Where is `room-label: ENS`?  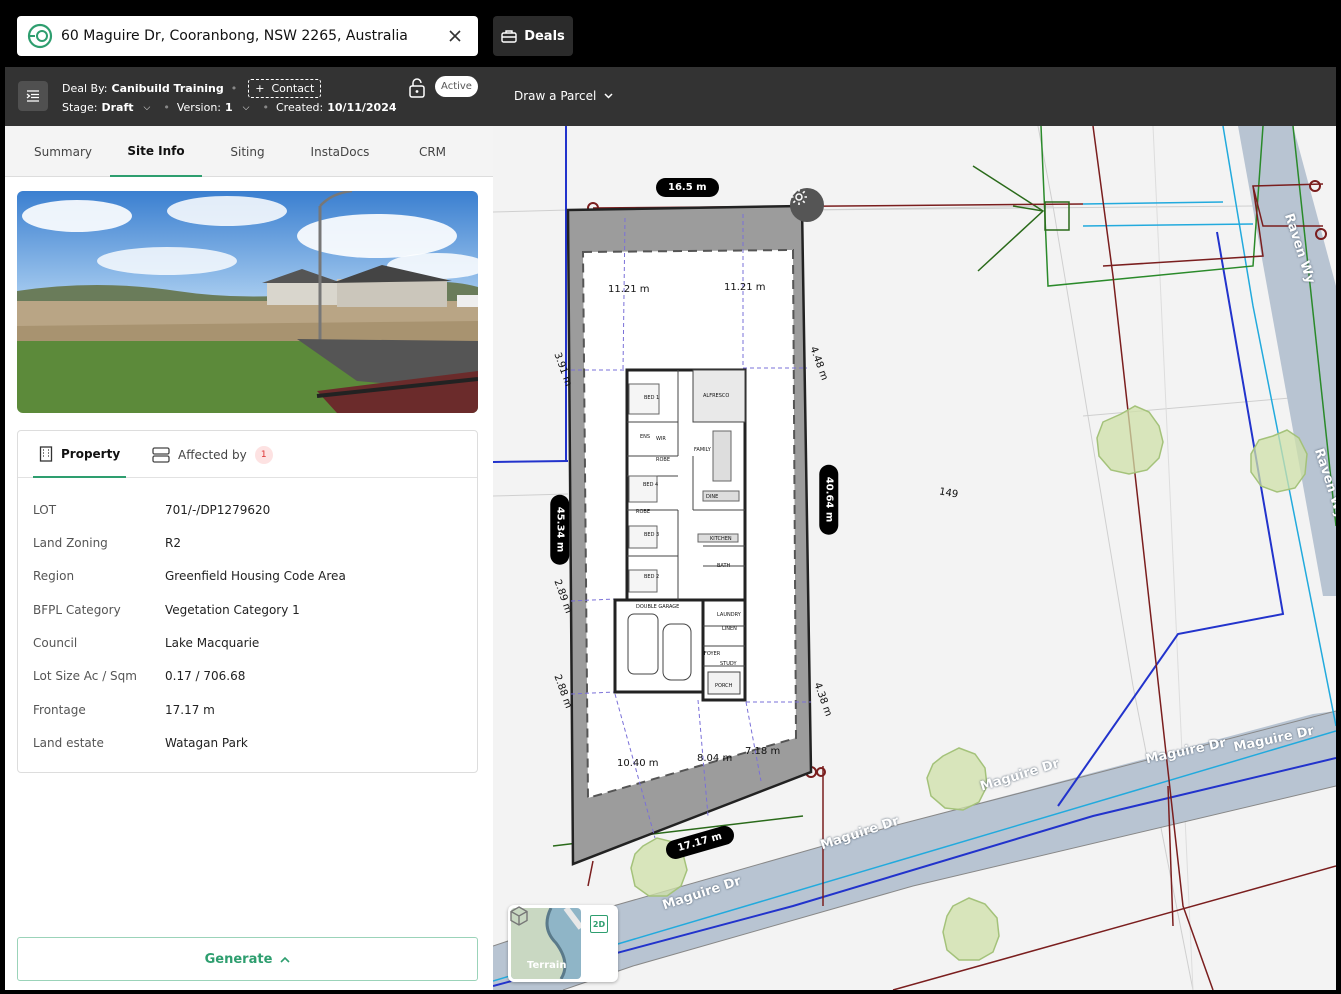
room-label: ENS is located at coordinates (645, 437).